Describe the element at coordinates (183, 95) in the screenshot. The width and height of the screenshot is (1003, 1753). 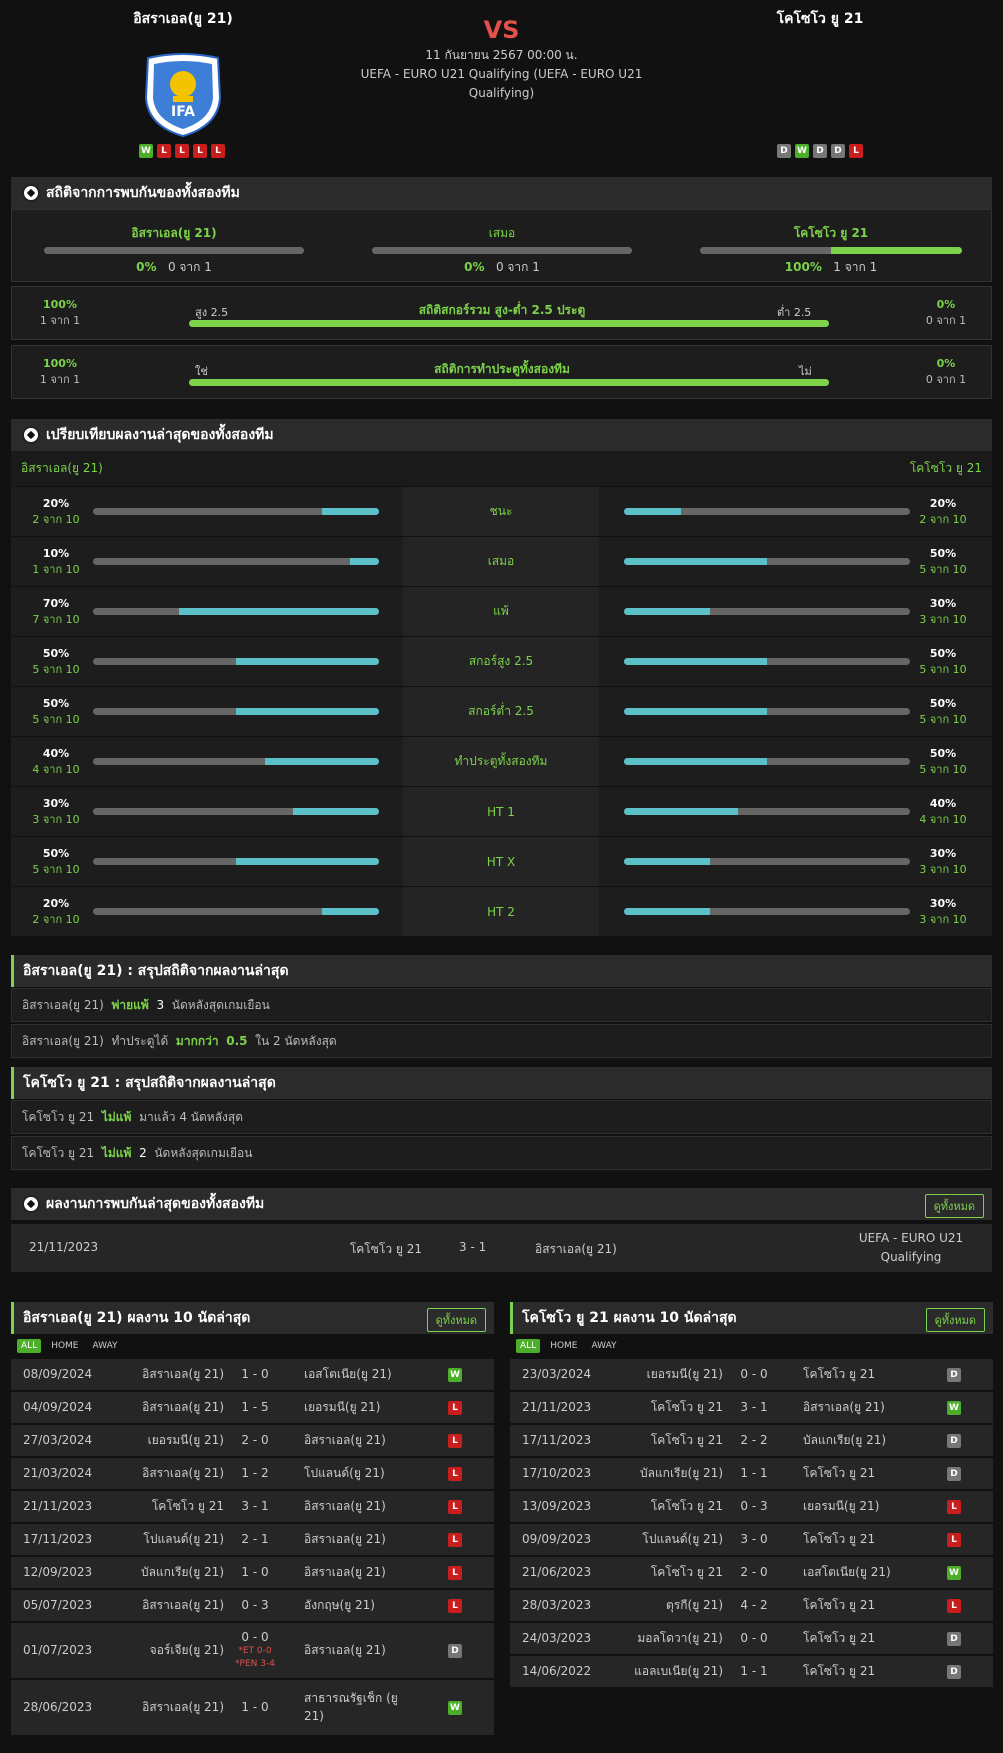
I see `home-team-logo: IFA` at that location.